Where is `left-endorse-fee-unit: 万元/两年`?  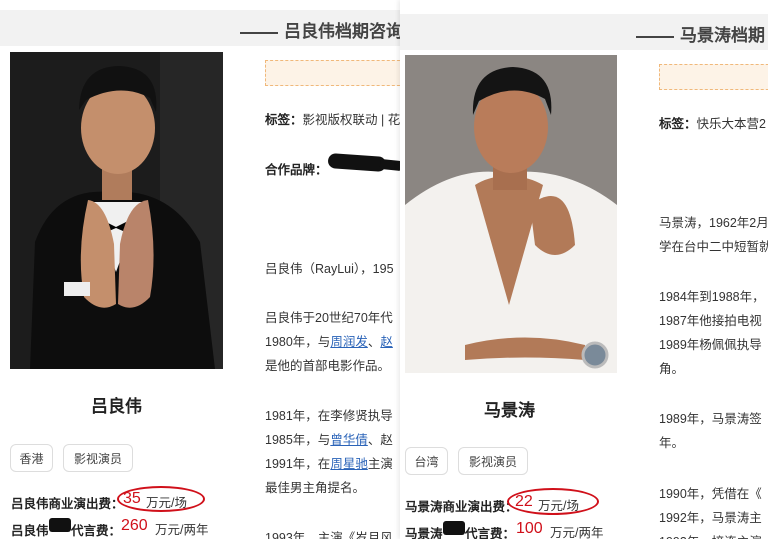 left-endorse-fee-unit: 万元/两年 is located at coordinates (182, 530).